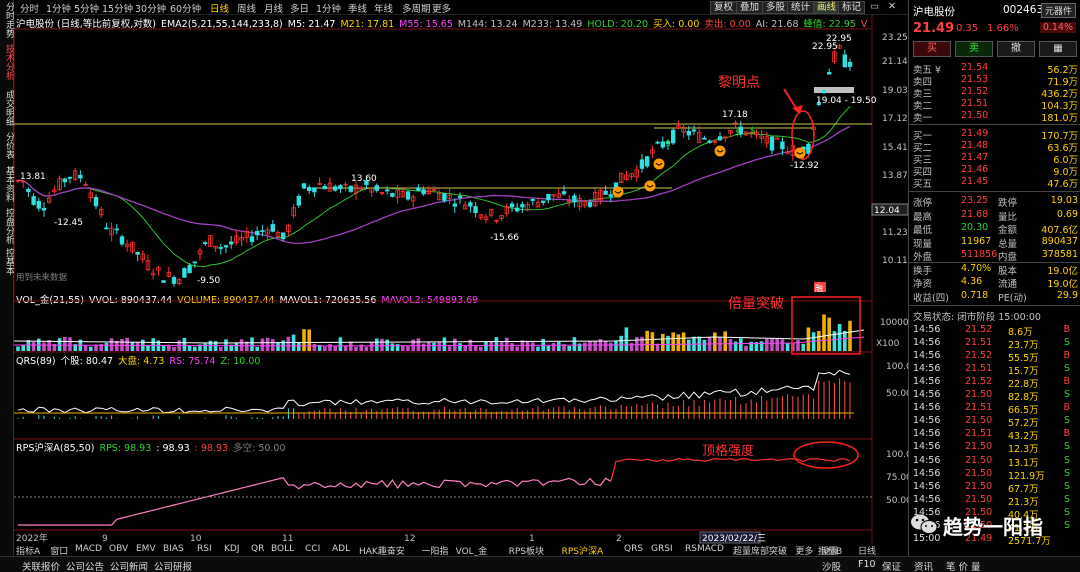  Describe the element at coordinates (129, 565) in the screenshot. I see `status-link: 公司新闻` at that location.